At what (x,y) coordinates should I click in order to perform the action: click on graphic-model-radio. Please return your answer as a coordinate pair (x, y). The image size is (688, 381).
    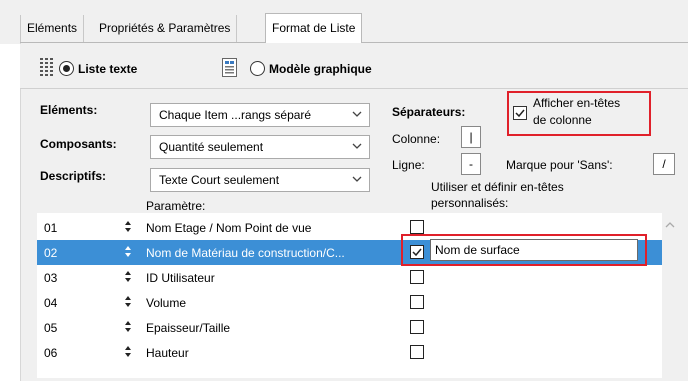
    Looking at the image, I should click on (257, 68).